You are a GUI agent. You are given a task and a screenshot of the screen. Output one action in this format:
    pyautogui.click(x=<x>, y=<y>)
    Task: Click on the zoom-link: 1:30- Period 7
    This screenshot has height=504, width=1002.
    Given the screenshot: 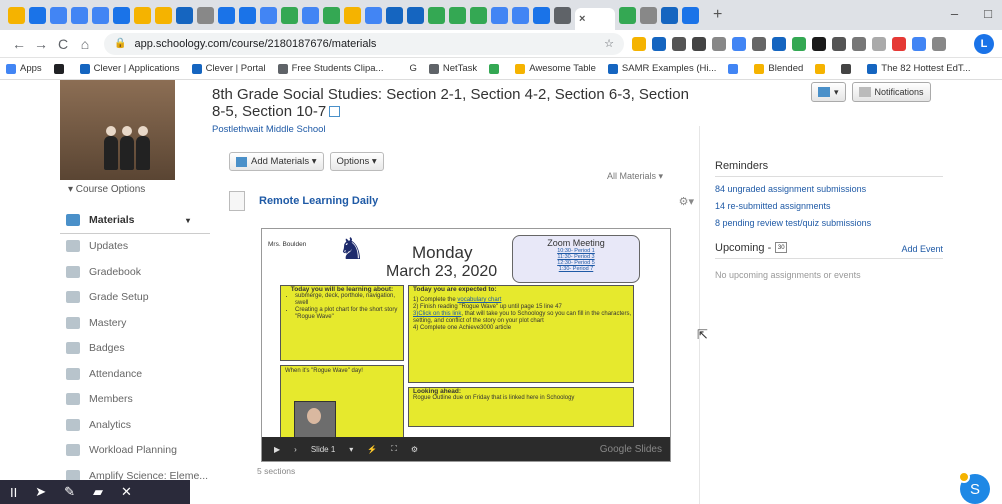 What is the action you would take?
    pyautogui.click(x=576, y=269)
    